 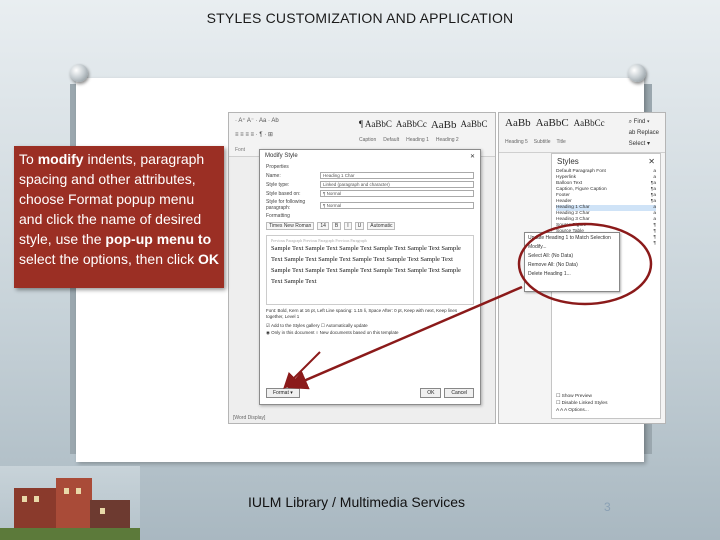 I want to click on format-menu-button: Format ▾, so click(x=283, y=393).